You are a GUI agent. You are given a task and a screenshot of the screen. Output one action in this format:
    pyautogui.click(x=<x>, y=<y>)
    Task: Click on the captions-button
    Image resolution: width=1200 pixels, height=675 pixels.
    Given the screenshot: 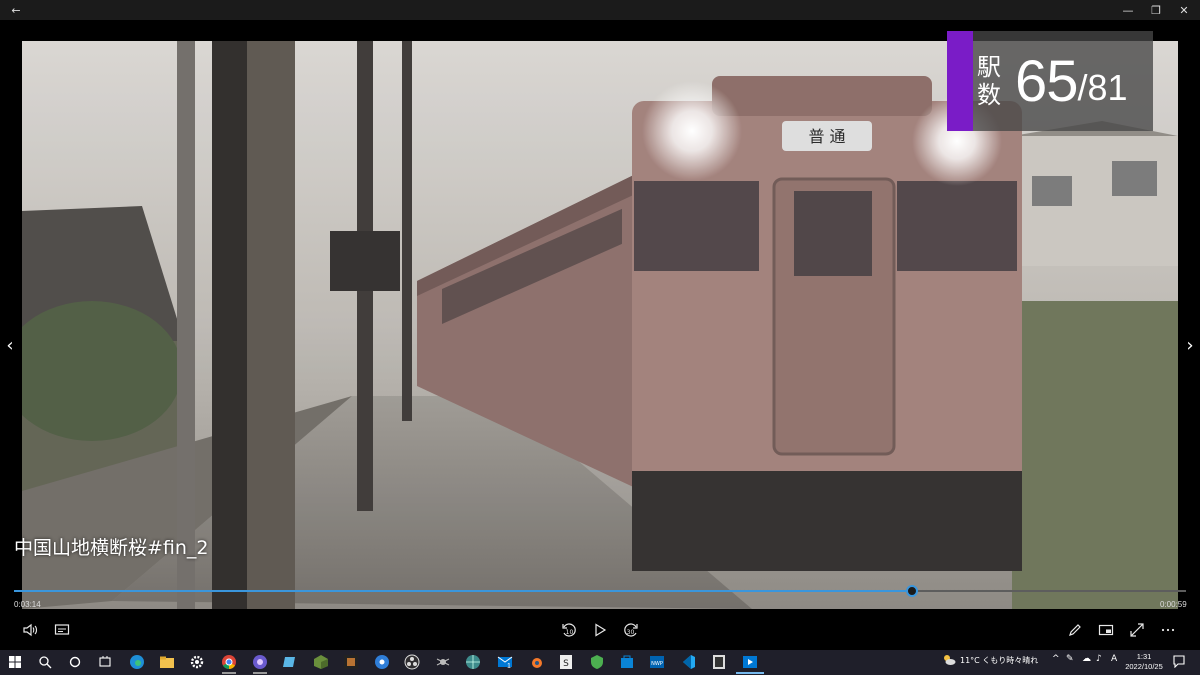 What is the action you would take?
    pyautogui.click(x=62, y=630)
    